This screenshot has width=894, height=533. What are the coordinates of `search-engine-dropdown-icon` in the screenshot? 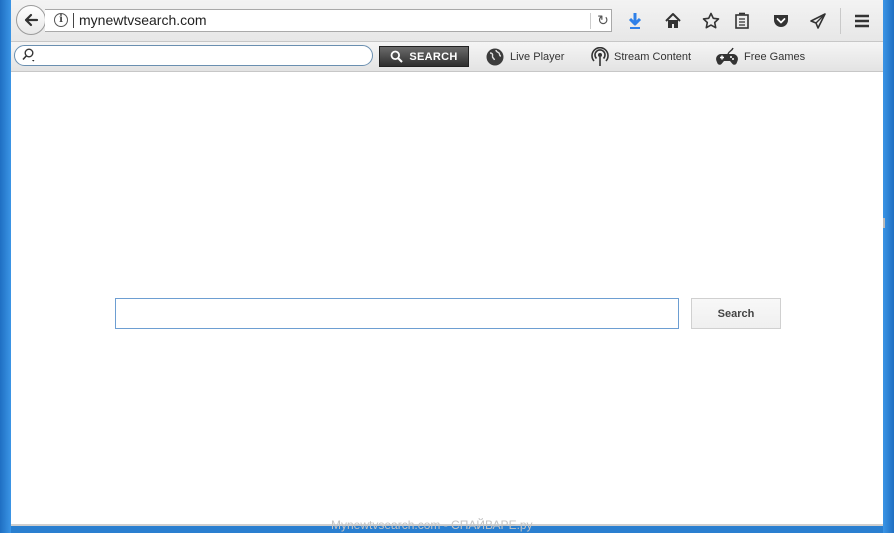 It's located at (29, 55).